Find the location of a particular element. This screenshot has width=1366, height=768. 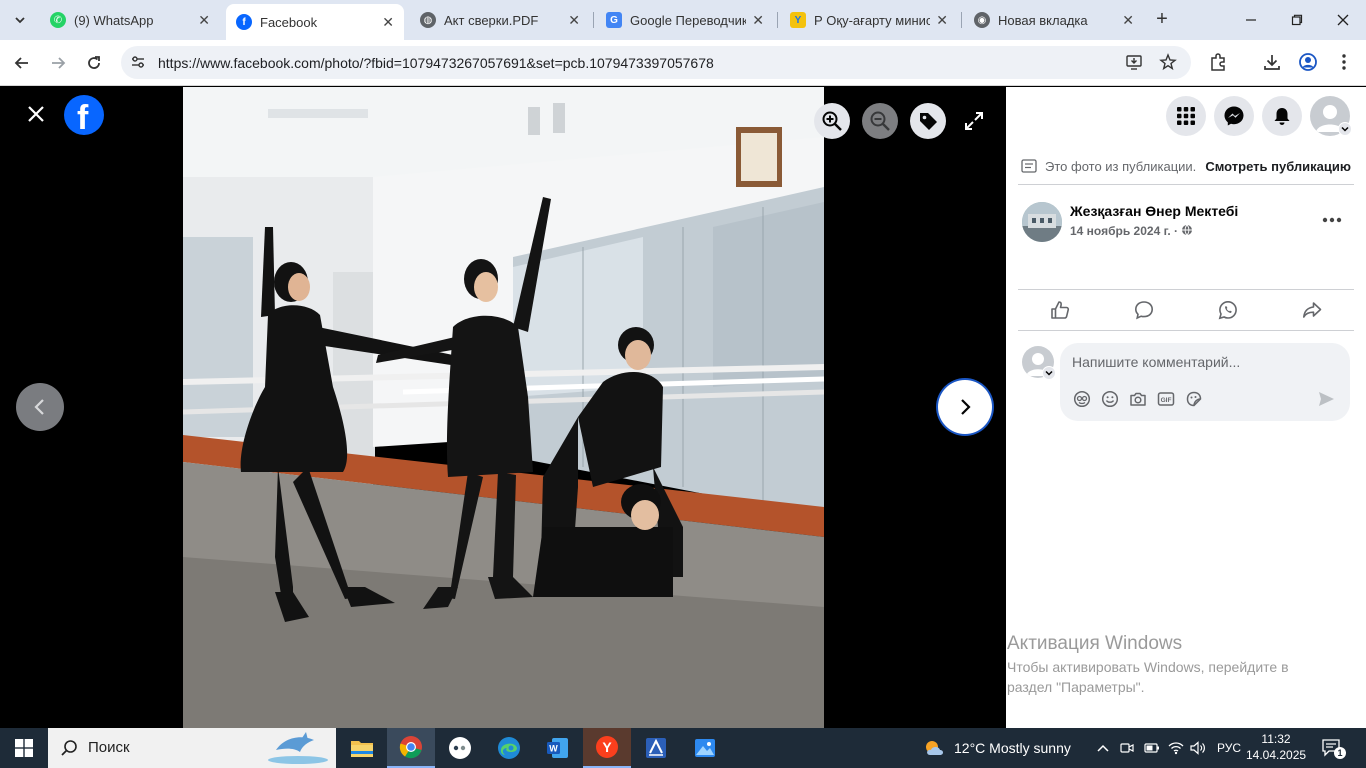

close-window-button is located at coordinates (1343, 20).